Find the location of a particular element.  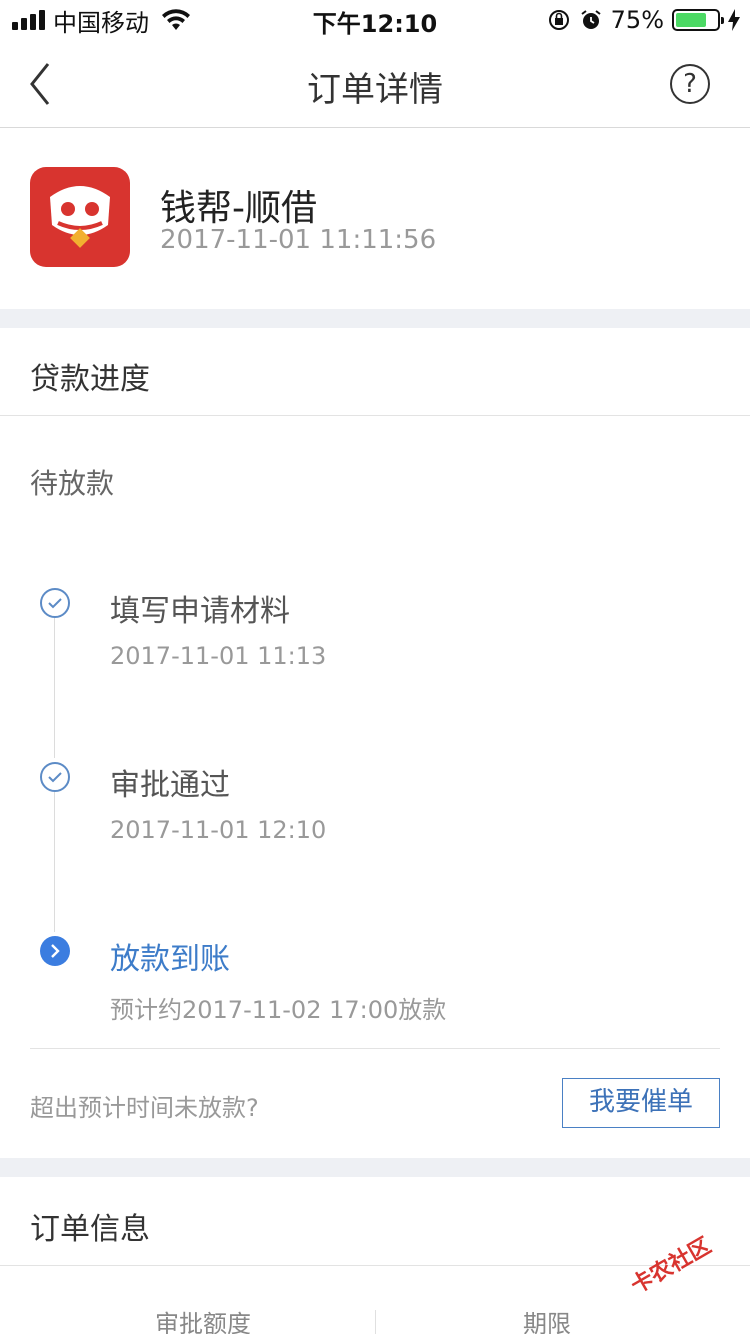

app-logo-icon is located at coordinates (80, 217).